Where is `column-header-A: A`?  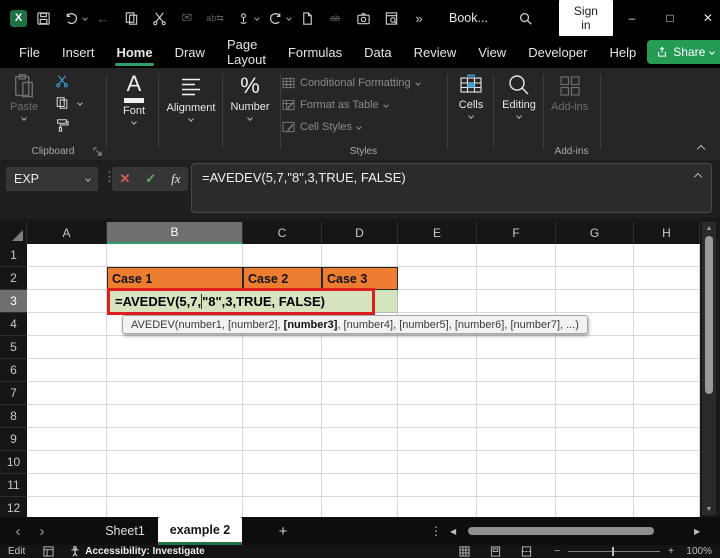
column-header-A: A is located at coordinates (67, 233).